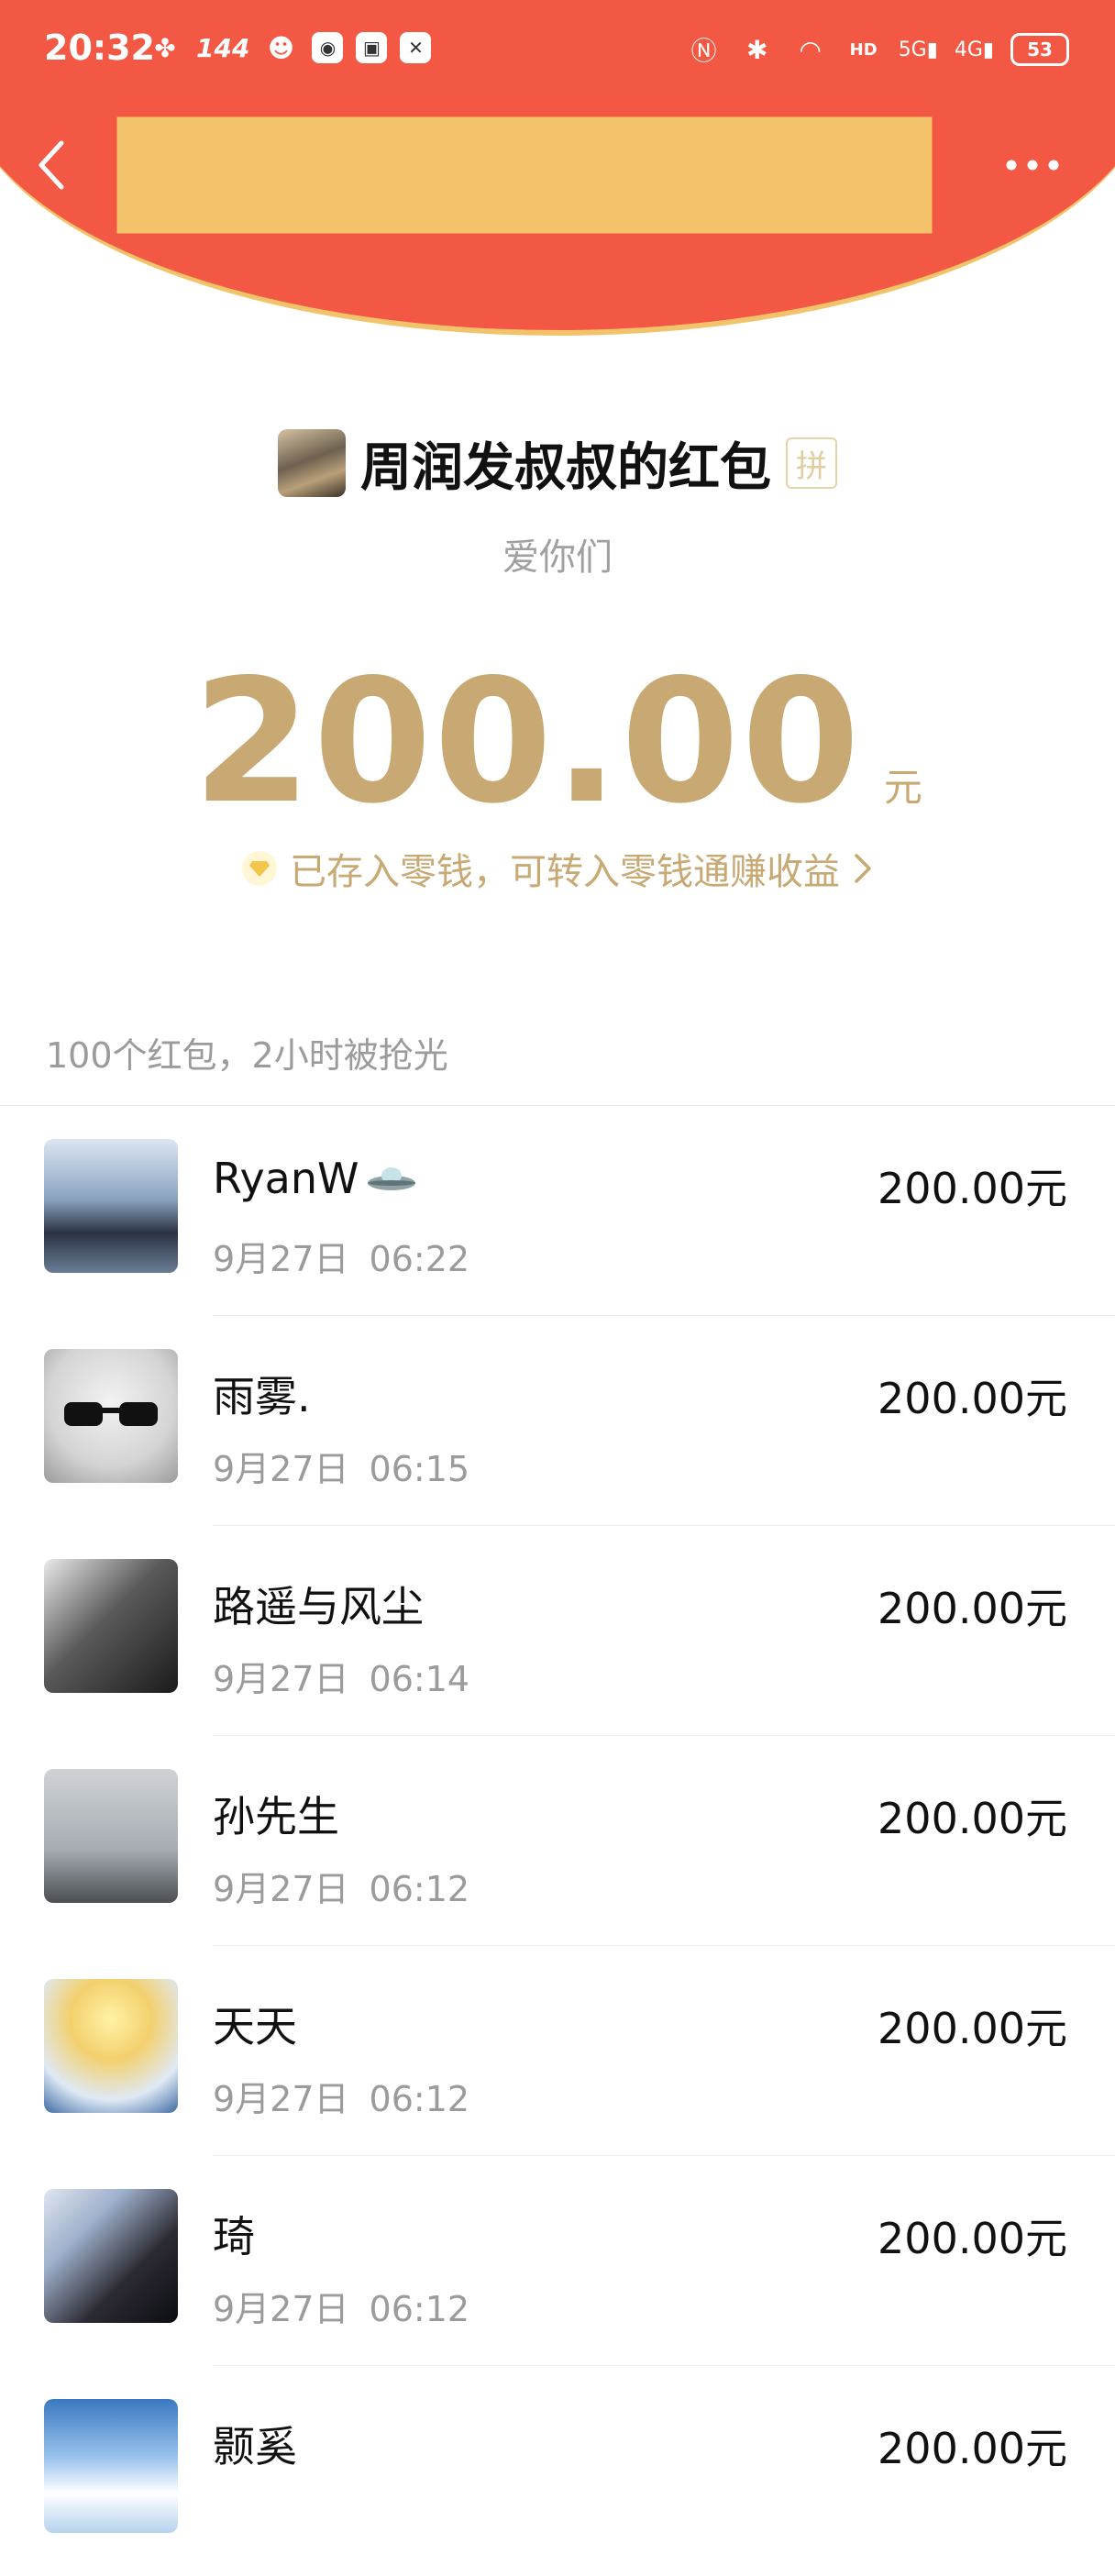 The height and width of the screenshot is (2576, 1115). What do you see at coordinates (328, 47) in the screenshot?
I see `app-icon-1: ◉` at bounding box center [328, 47].